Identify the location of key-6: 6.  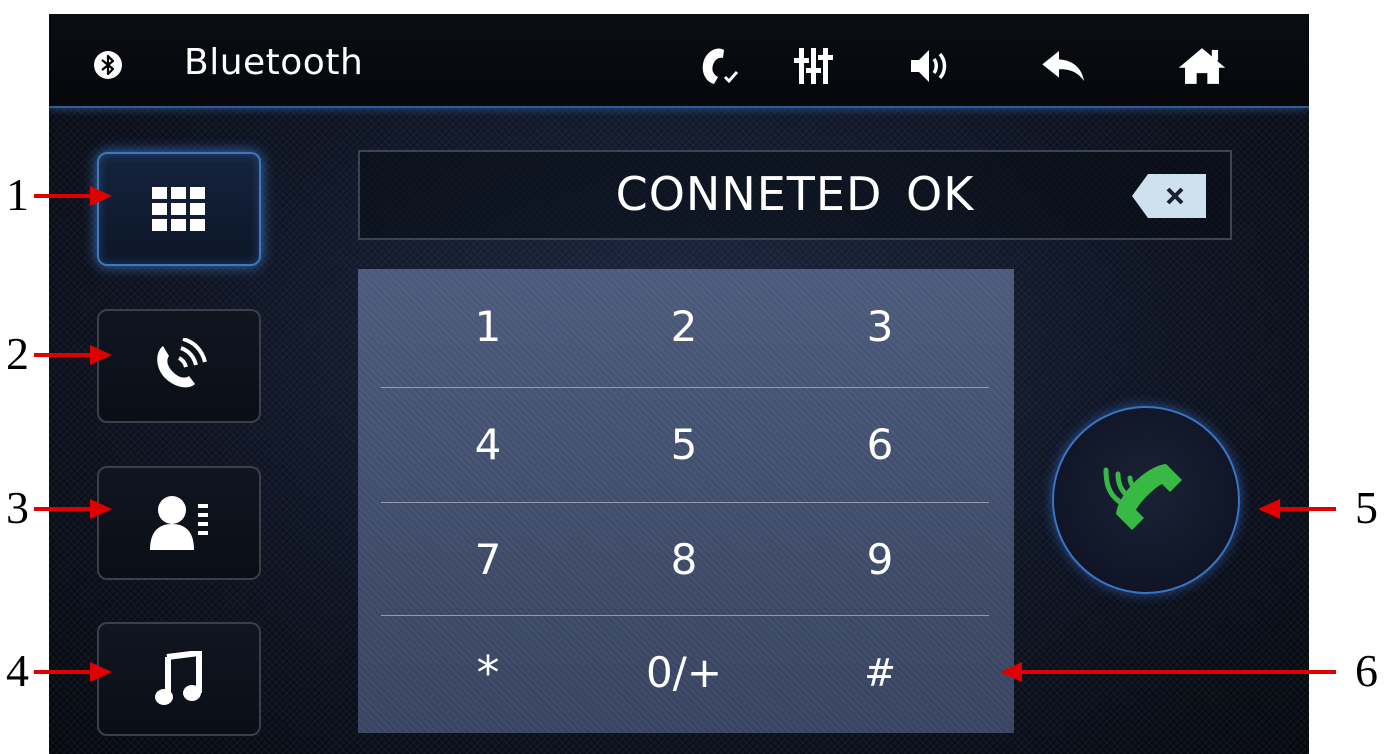
(880, 444).